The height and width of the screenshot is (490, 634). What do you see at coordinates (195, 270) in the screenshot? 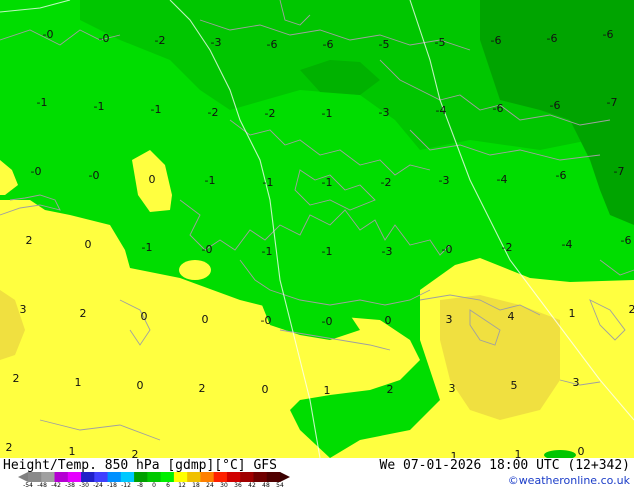
I see `field-yellow-patch` at bounding box center [195, 270].